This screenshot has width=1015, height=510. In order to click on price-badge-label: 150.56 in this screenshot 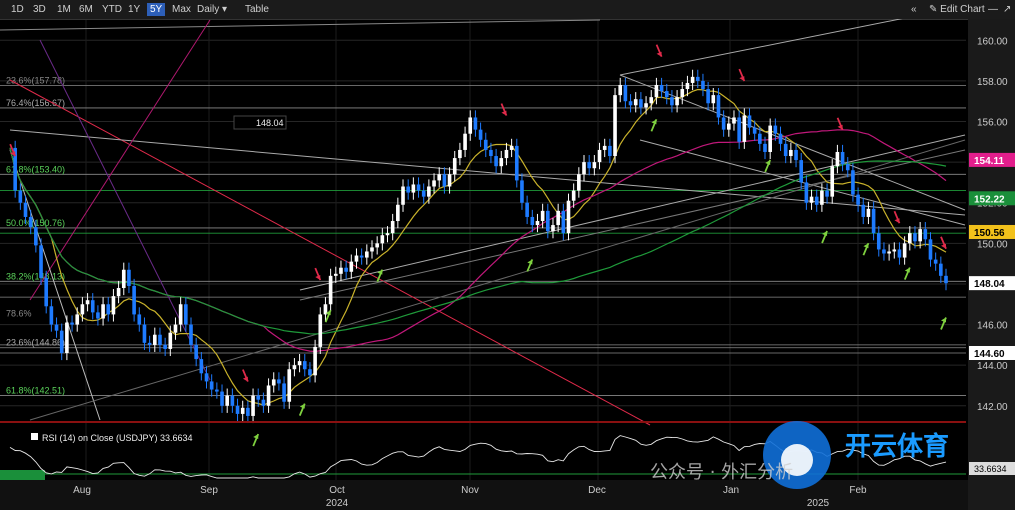, I will do `click(989, 233)`.